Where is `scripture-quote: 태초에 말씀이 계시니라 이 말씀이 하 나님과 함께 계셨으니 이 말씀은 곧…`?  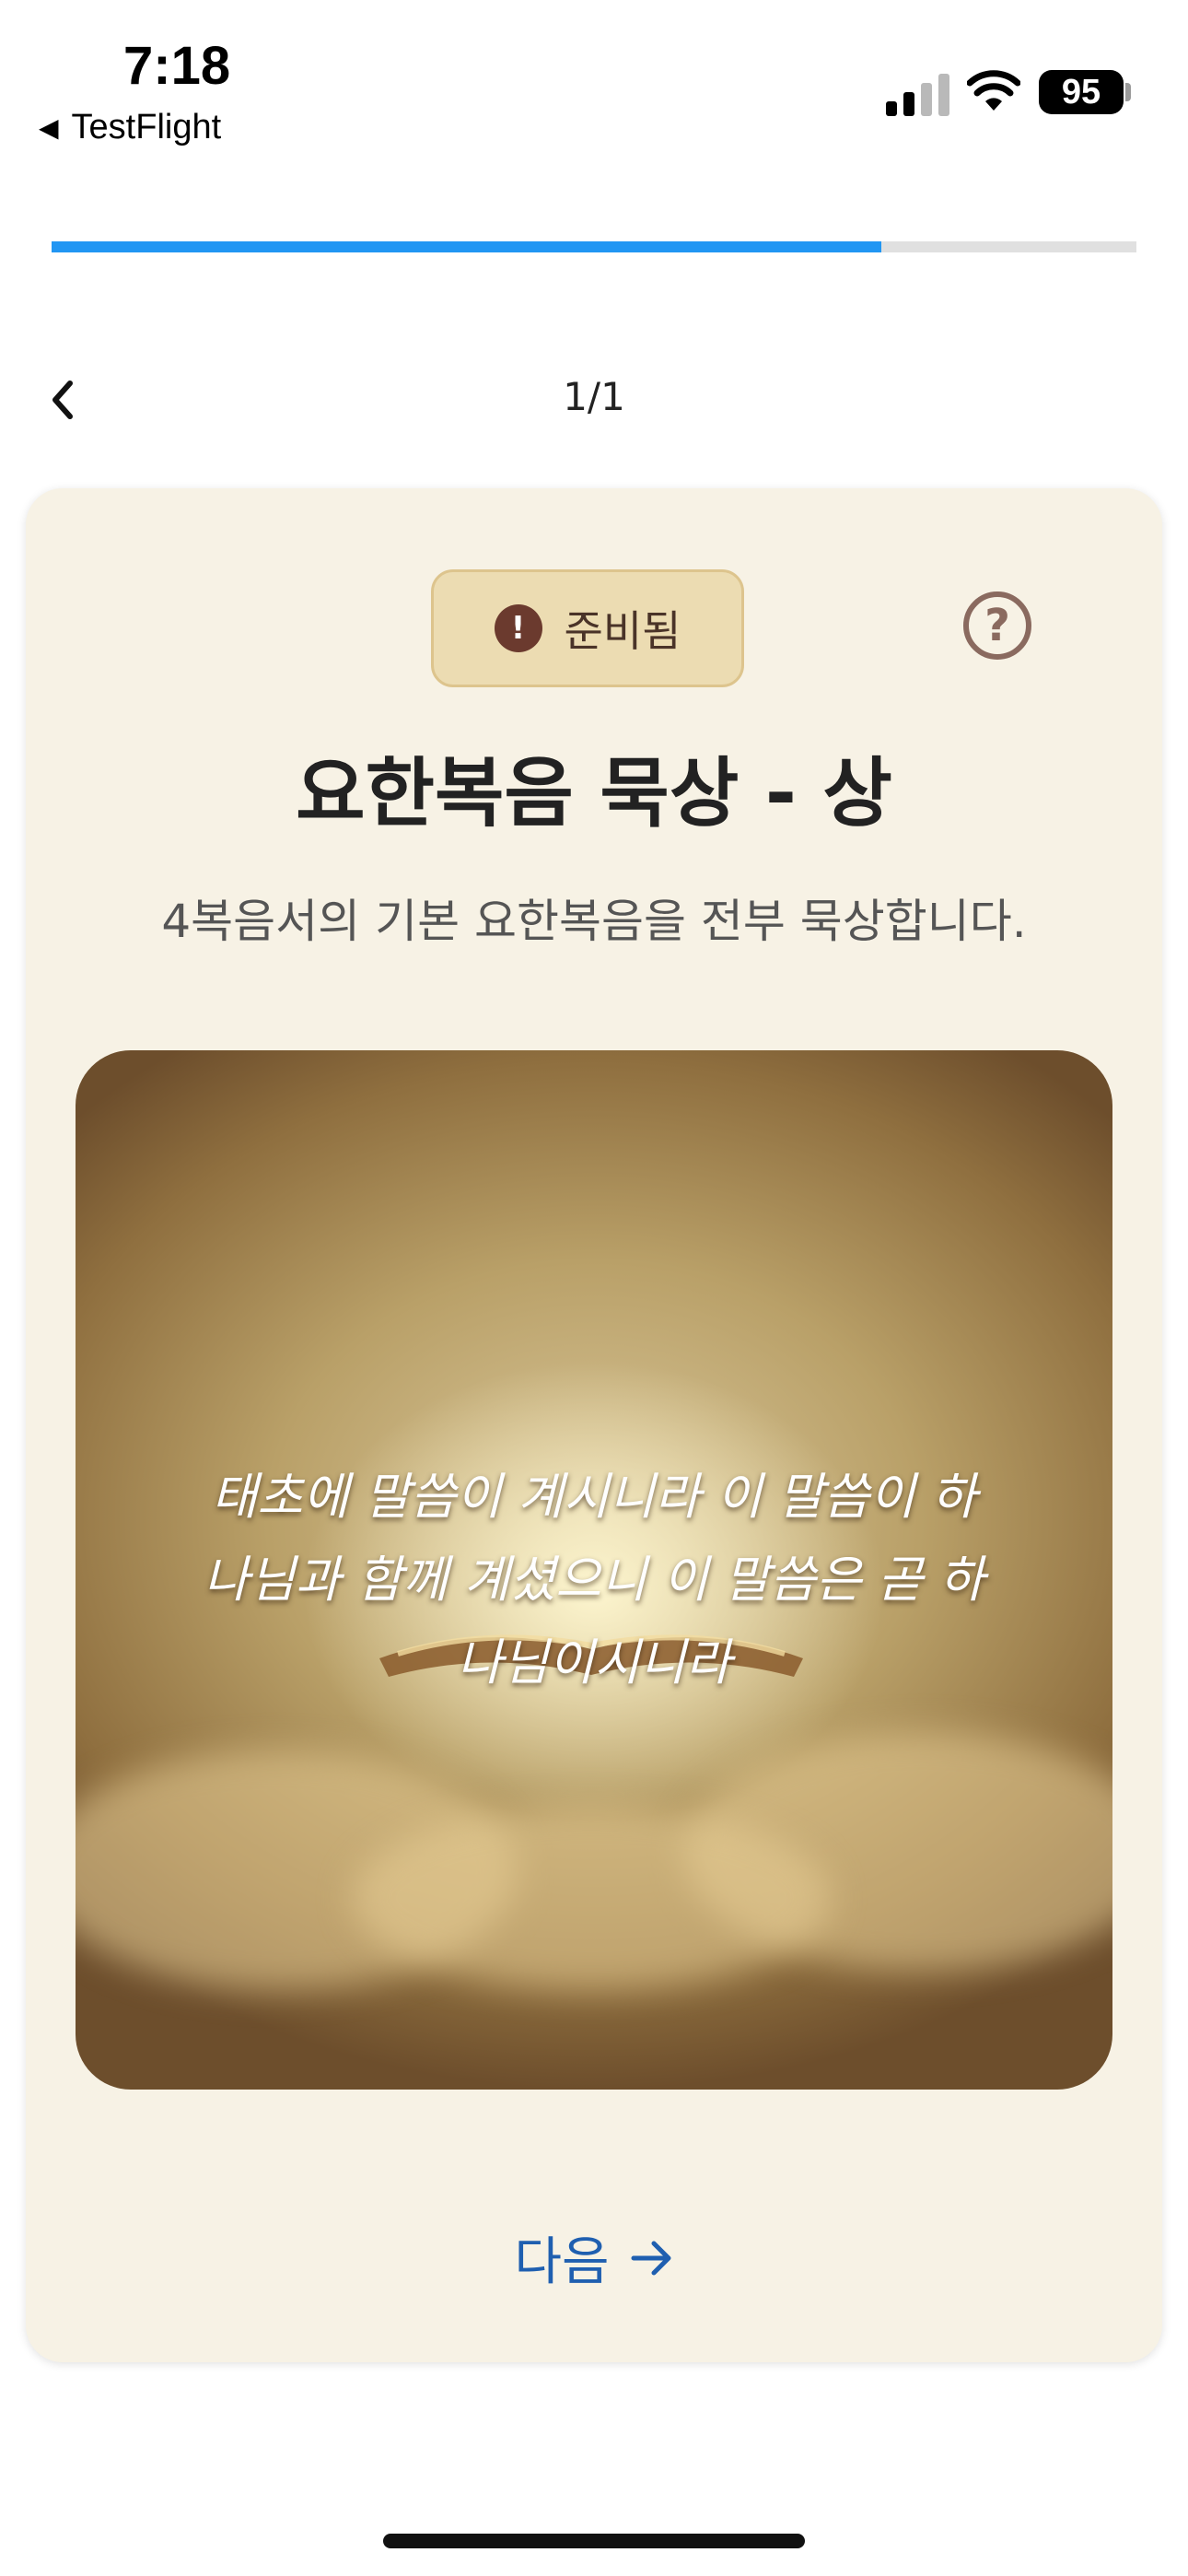 scripture-quote: 태초에 말씀이 계시니라 이 말씀이 하 나님과 함께 계셨으니 이 말씀은 곧… is located at coordinates (594, 1580).